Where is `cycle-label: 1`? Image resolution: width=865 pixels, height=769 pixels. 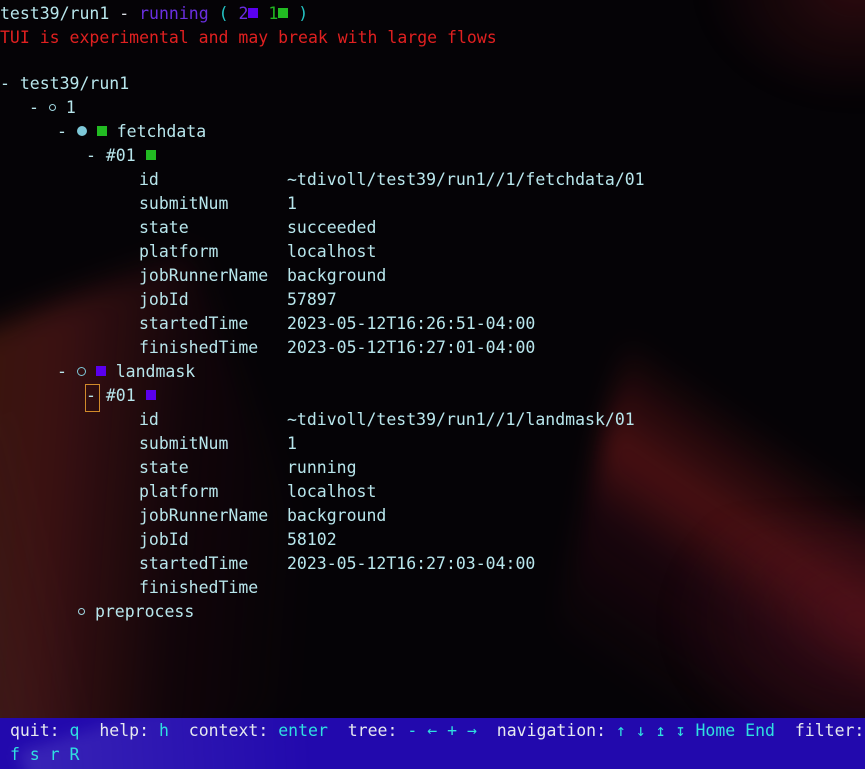
cycle-label: 1 is located at coordinates (71, 107).